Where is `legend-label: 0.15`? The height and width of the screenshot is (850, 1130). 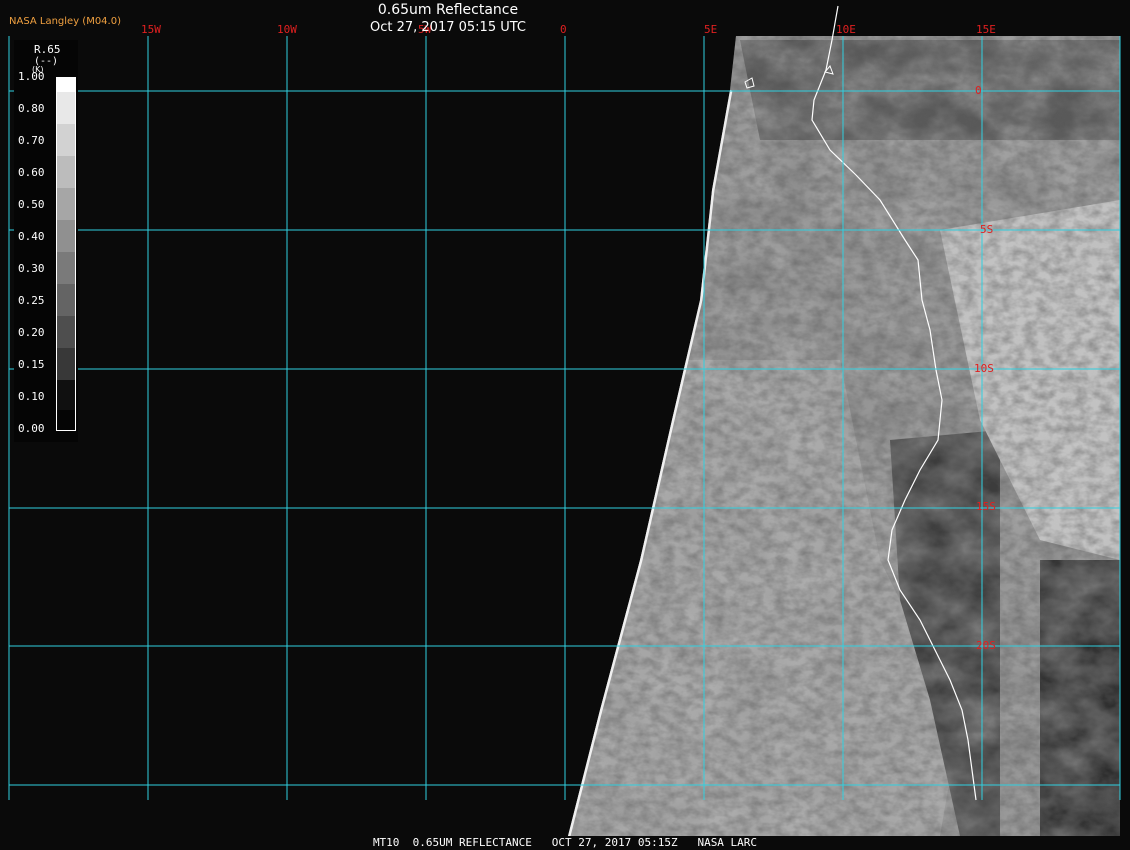 legend-label: 0.15 is located at coordinates (31, 364).